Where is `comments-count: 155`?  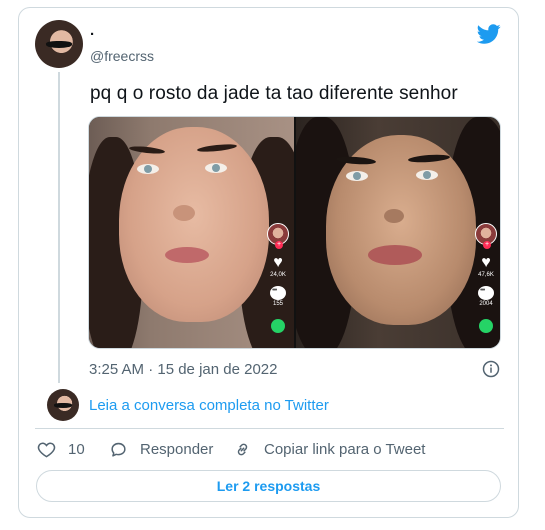
comments-count: 155 is located at coordinates (277, 304).